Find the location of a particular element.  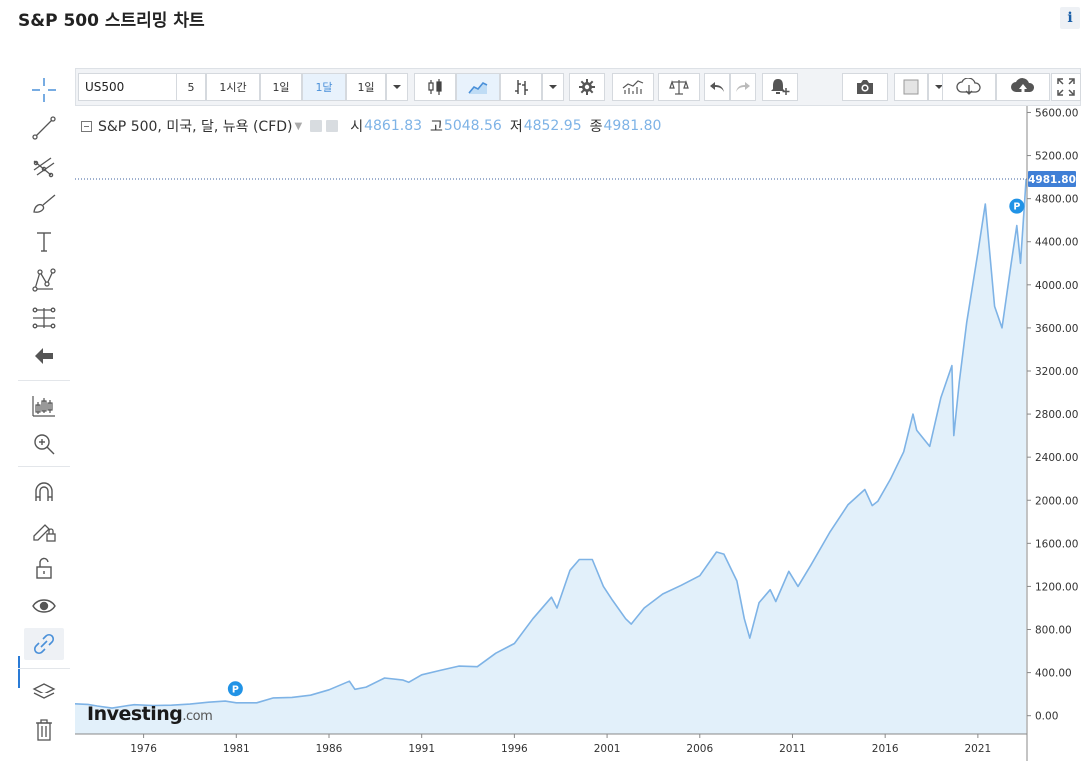

crosshair-icon is located at coordinates (44, 90).